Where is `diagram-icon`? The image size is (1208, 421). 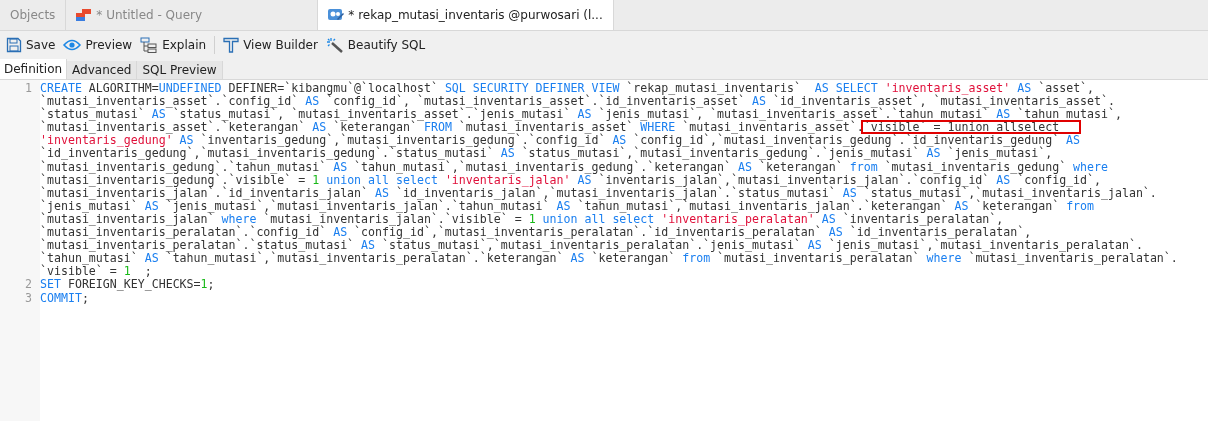 diagram-icon is located at coordinates (149, 45).